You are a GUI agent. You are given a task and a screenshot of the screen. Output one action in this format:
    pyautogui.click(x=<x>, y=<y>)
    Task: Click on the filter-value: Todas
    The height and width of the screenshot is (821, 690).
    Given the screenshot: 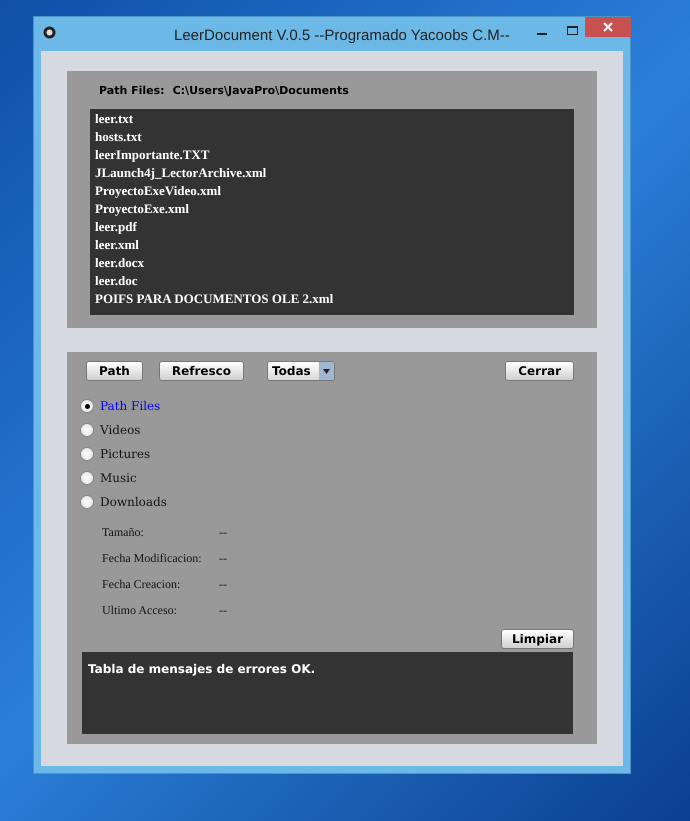 What is the action you would take?
    pyautogui.click(x=291, y=371)
    